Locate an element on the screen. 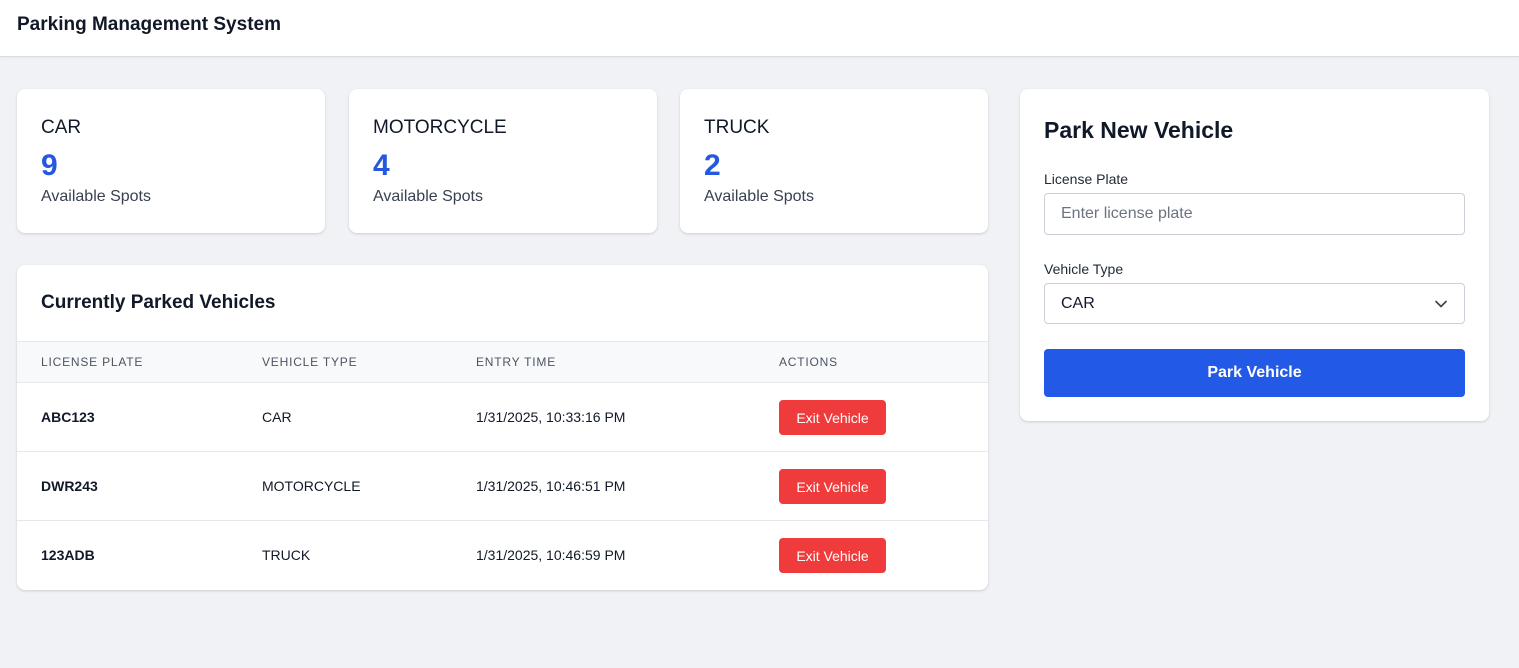 The width and height of the screenshot is (1519, 668). stat-count: 2 is located at coordinates (712, 165).